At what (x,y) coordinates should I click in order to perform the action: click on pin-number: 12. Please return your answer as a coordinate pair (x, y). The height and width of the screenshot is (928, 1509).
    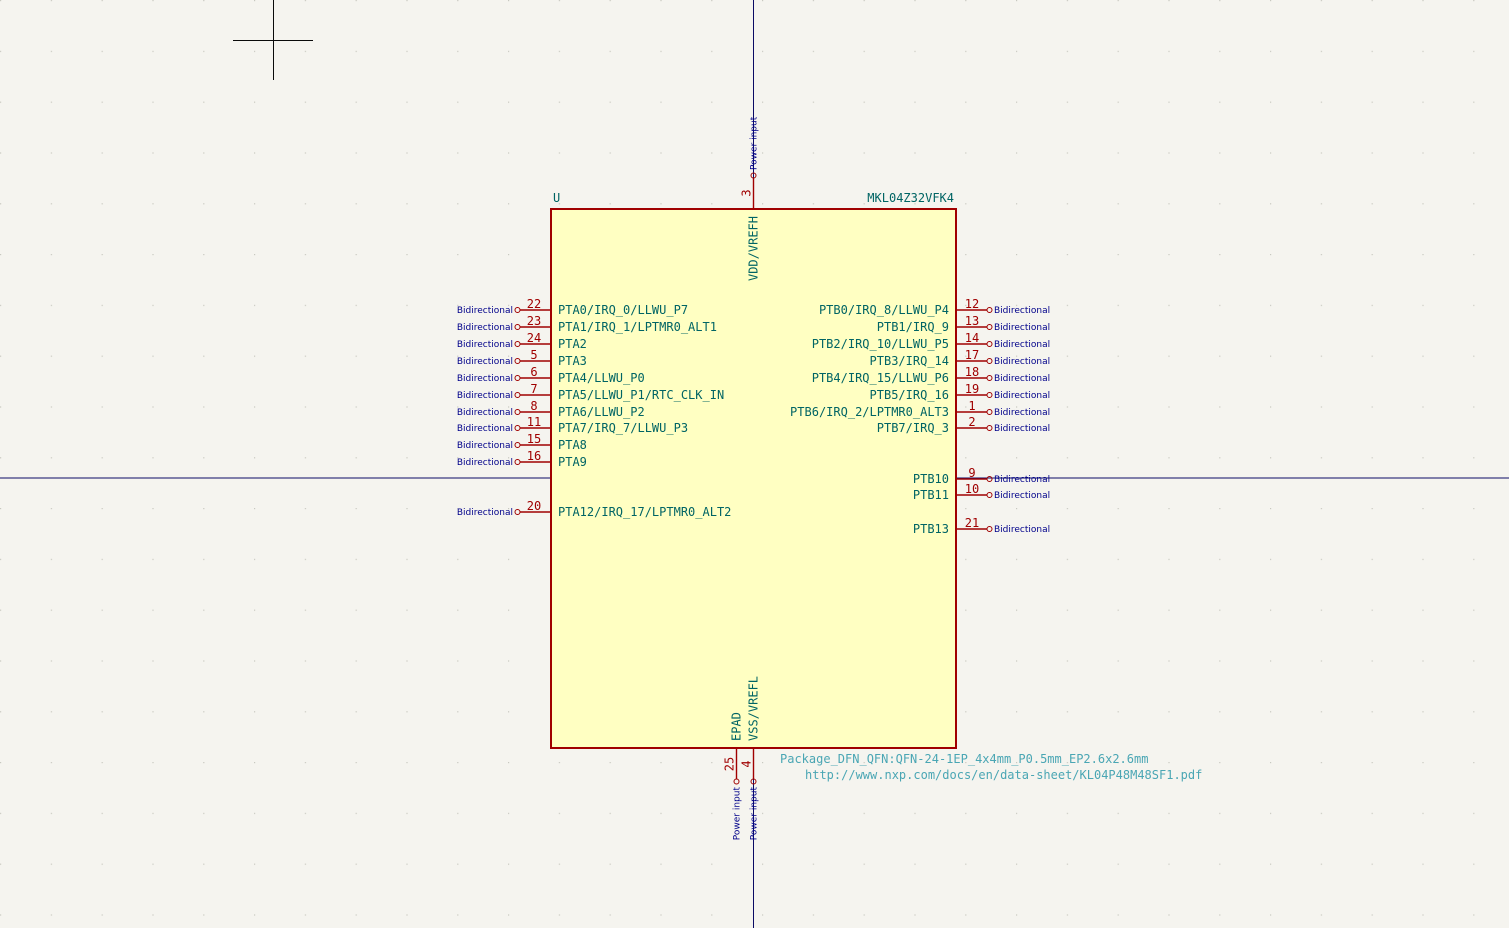
    Looking at the image, I should click on (972, 304).